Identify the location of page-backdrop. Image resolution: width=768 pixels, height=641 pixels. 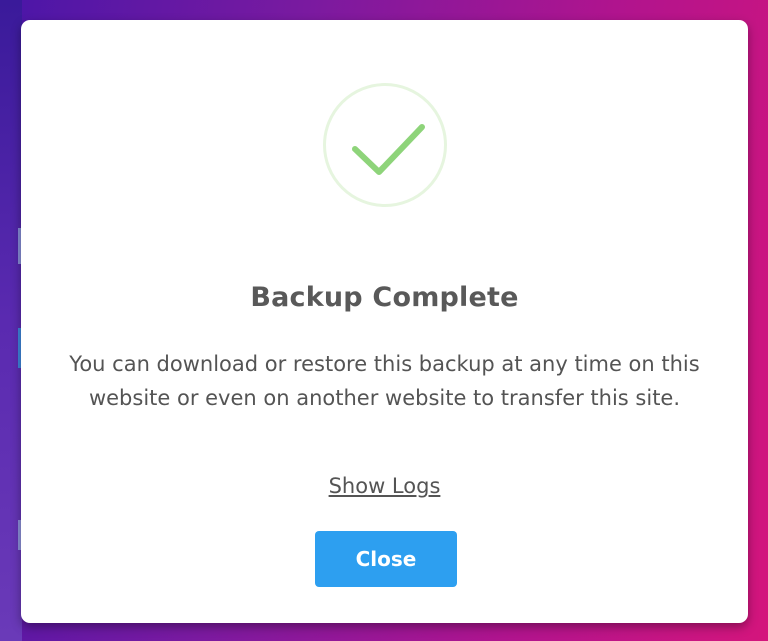
(11, 320).